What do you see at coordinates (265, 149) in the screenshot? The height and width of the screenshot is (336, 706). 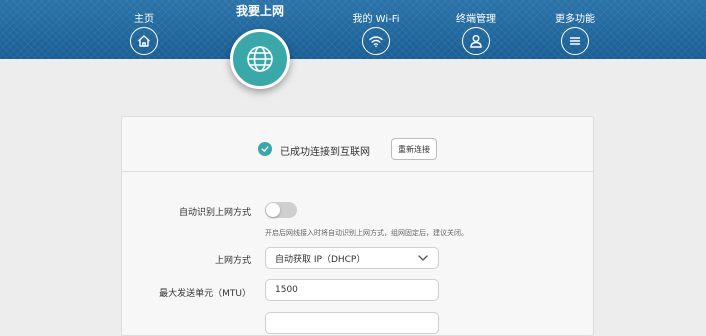 I see `check-circle-icon` at bounding box center [265, 149].